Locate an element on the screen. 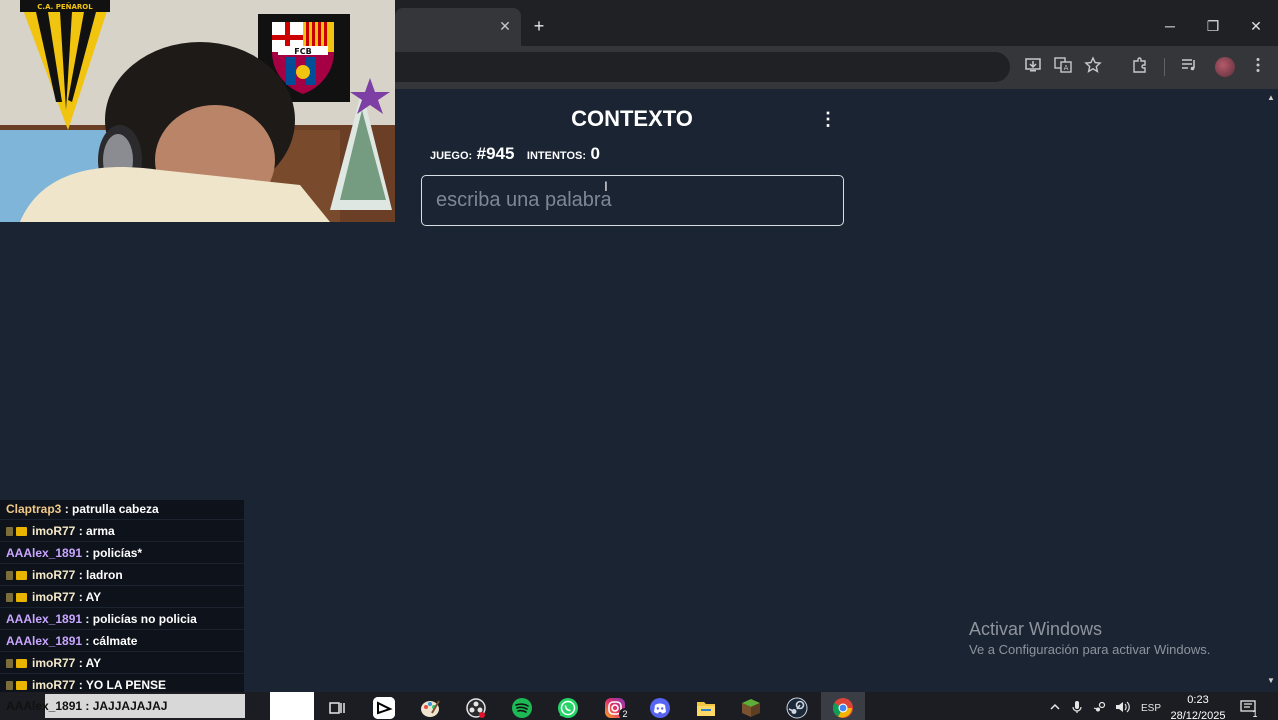 This screenshot has height=720, width=1278. minimize-button: ─ is located at coordinates (1170, 26).